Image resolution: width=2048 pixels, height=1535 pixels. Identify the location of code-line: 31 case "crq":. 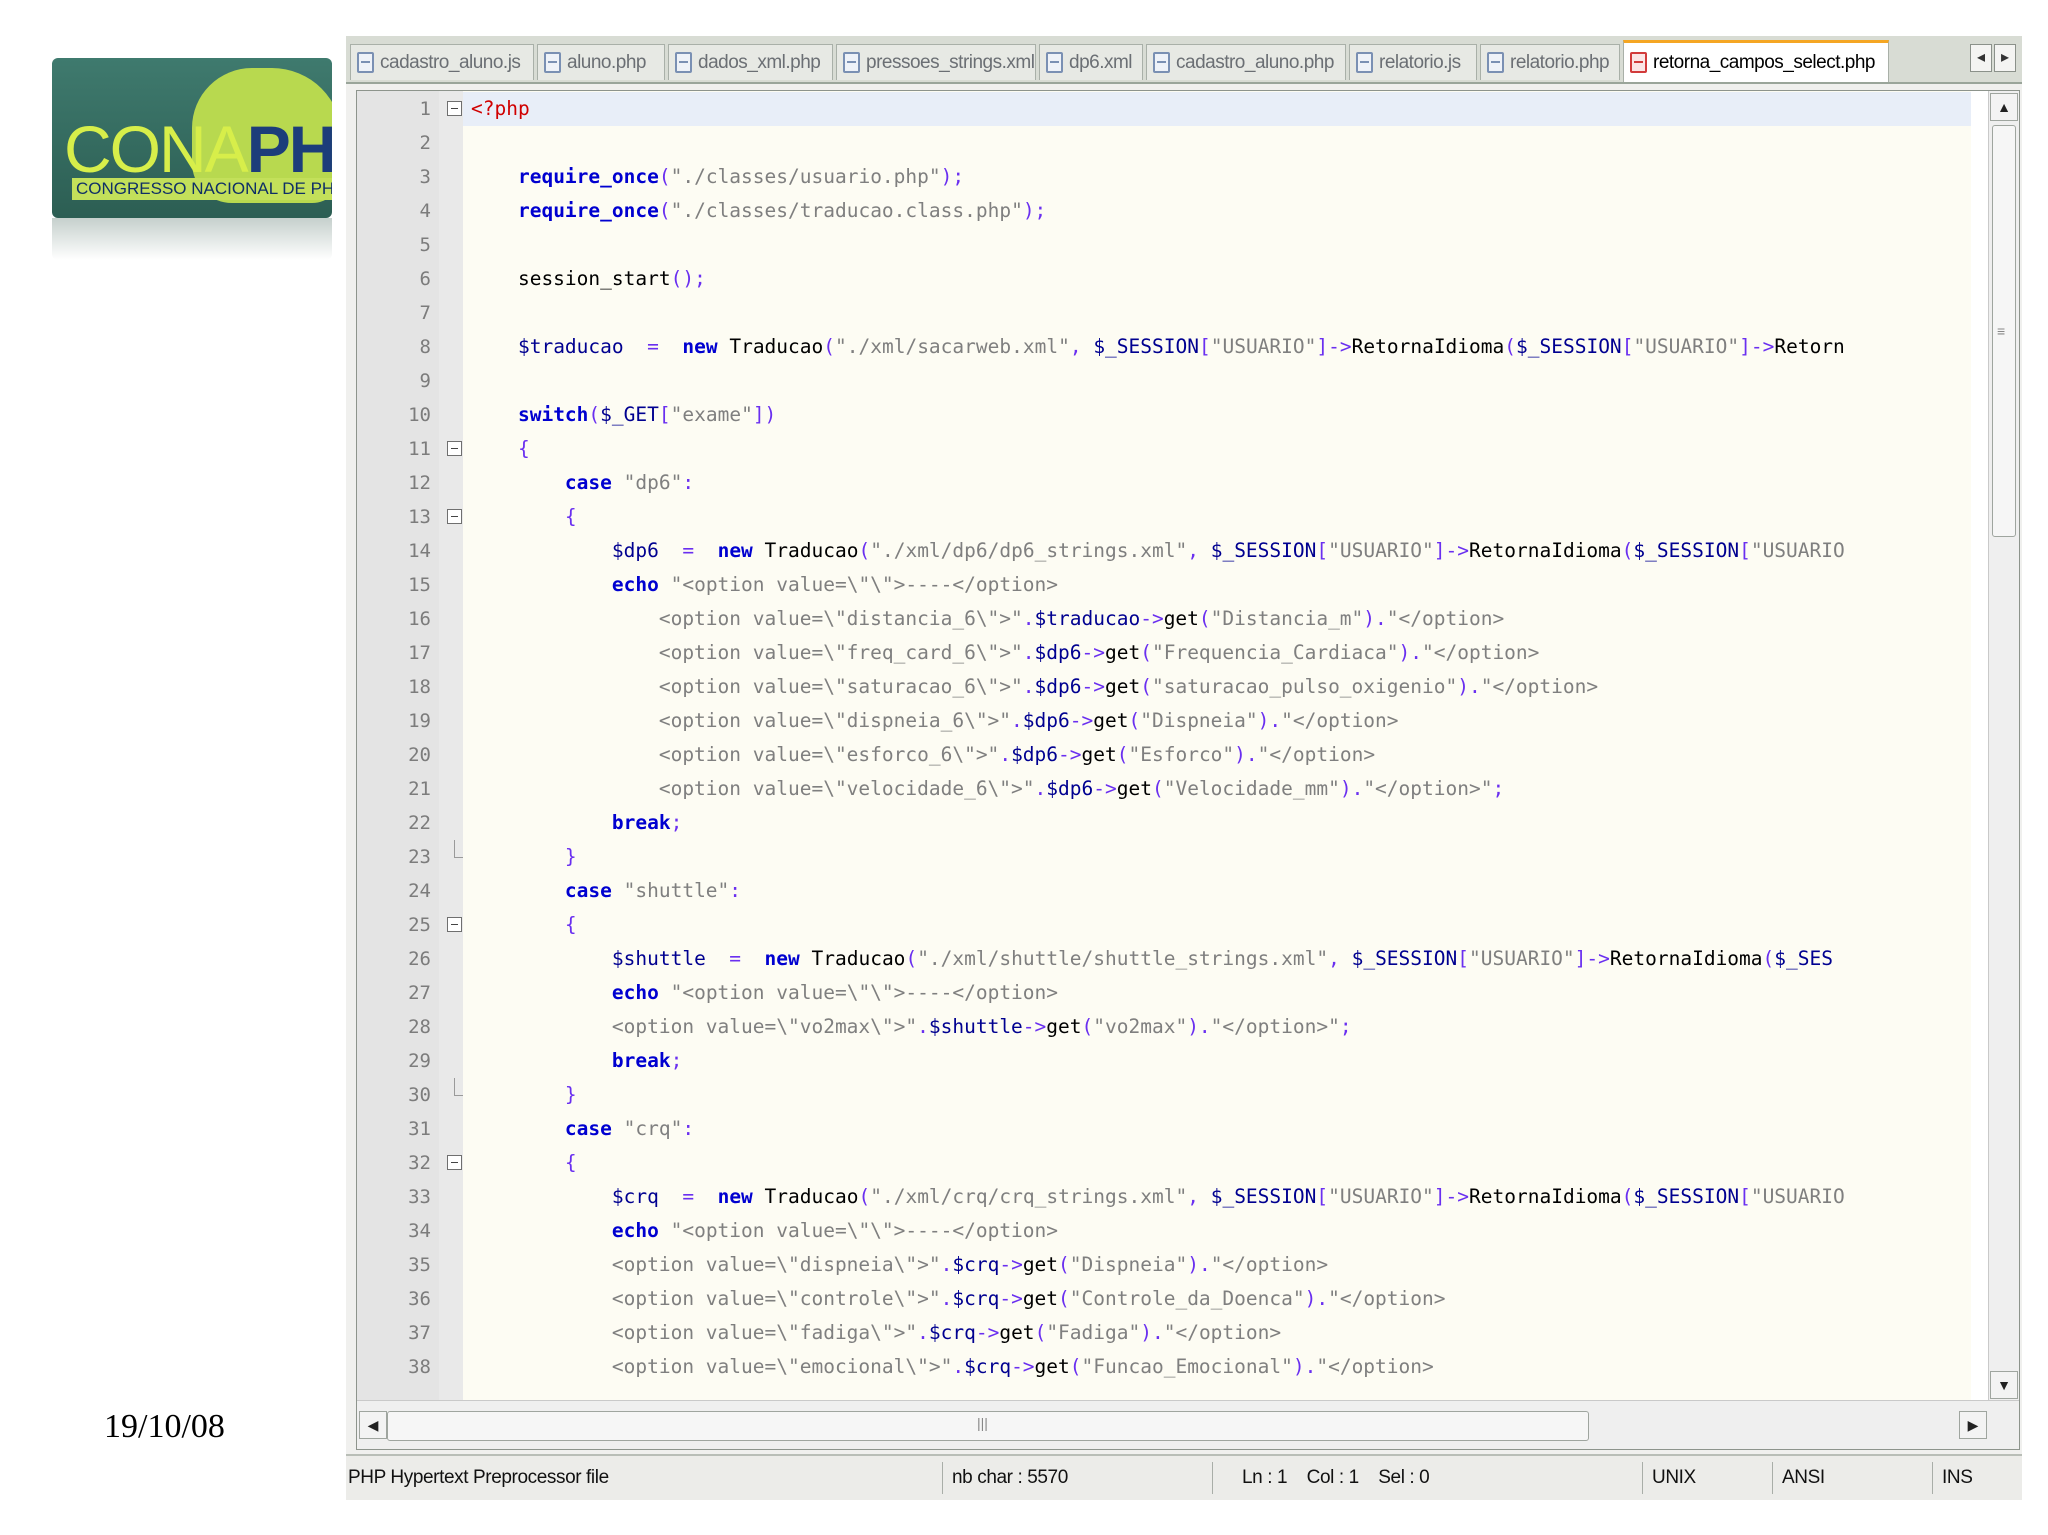
(1164, 1129).